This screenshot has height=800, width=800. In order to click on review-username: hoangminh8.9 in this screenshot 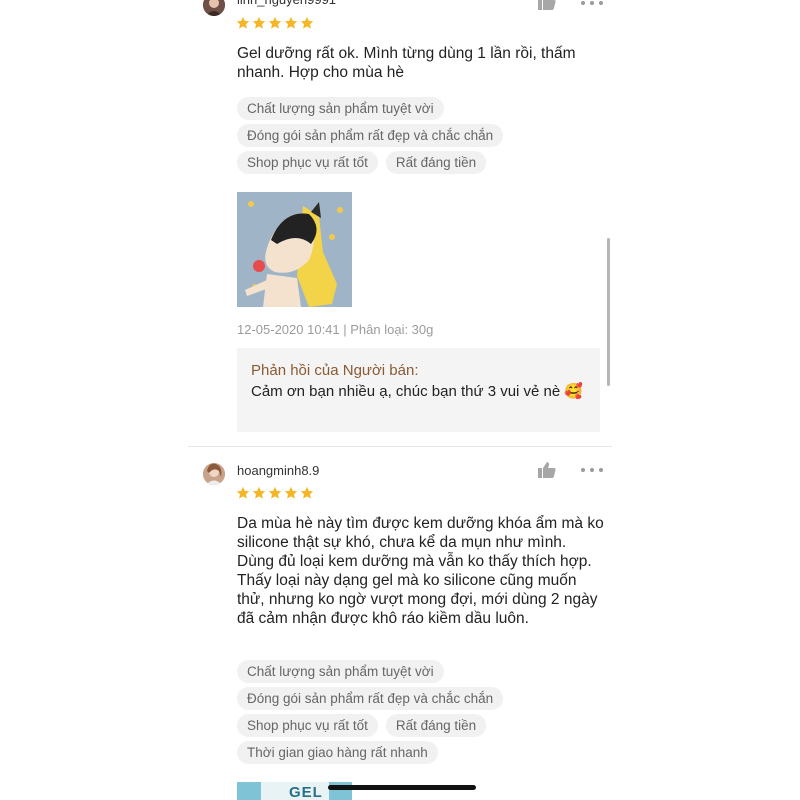, I will do `click(278, 470)`.